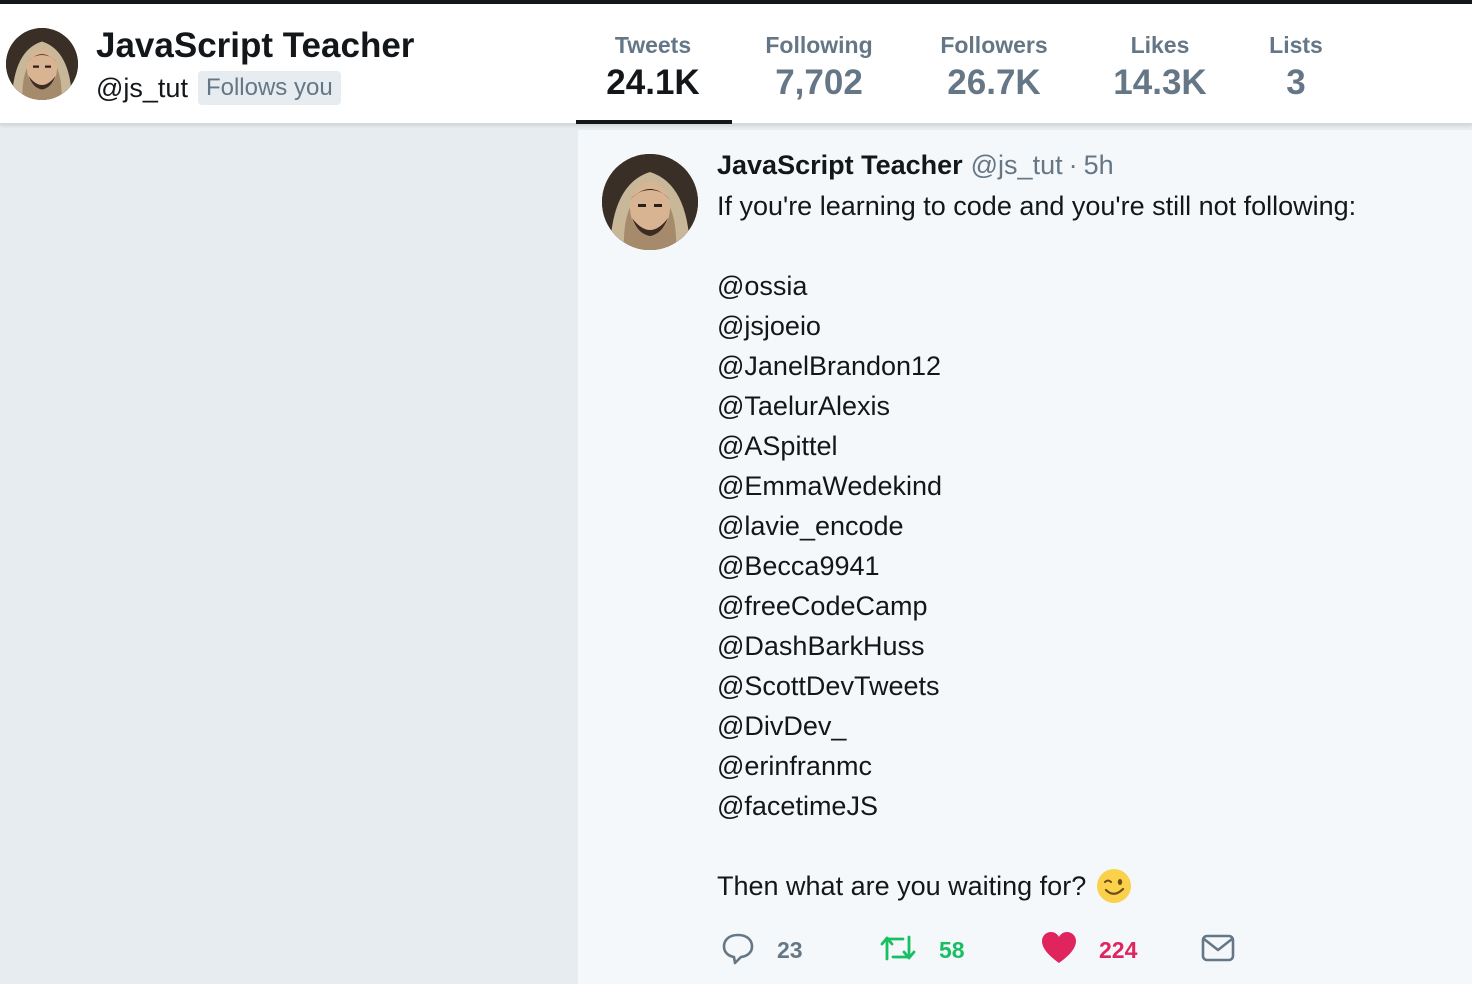 The image size is (1472, 984). Describe the element at coordinates (1118, 949) in the screenshot. I see `like-count: 224` at that location.